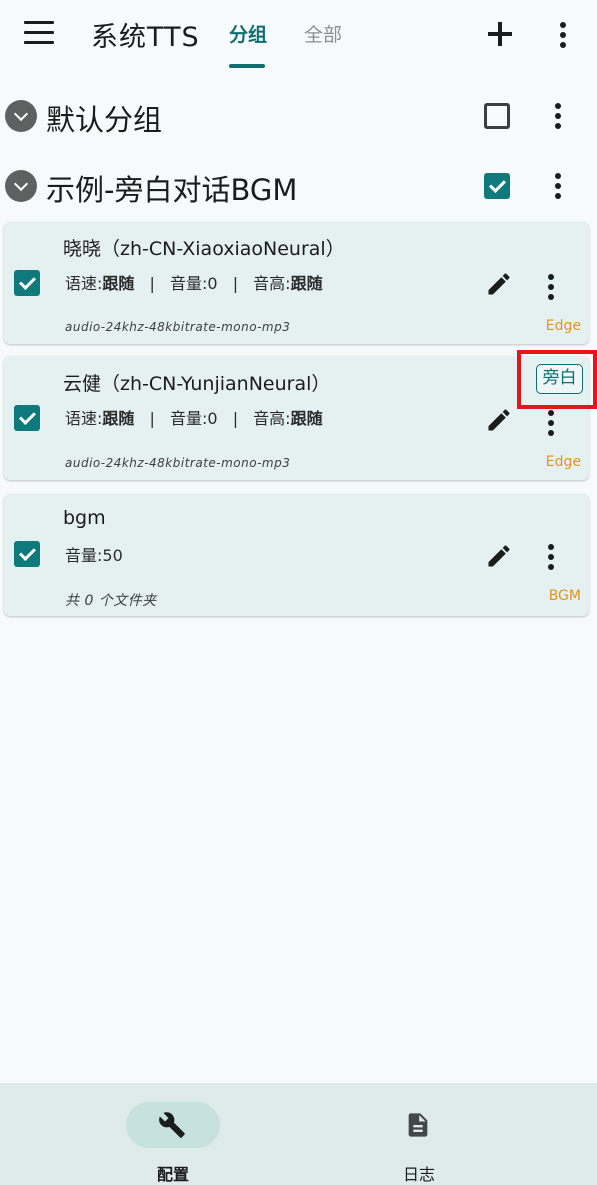 Image resolution: width=597 pixels, height=1185 pixels. What do you see at coordinates (323, 33) in the screenshot?
I see `tab-all: 全部` at bounding box center [323, 33].